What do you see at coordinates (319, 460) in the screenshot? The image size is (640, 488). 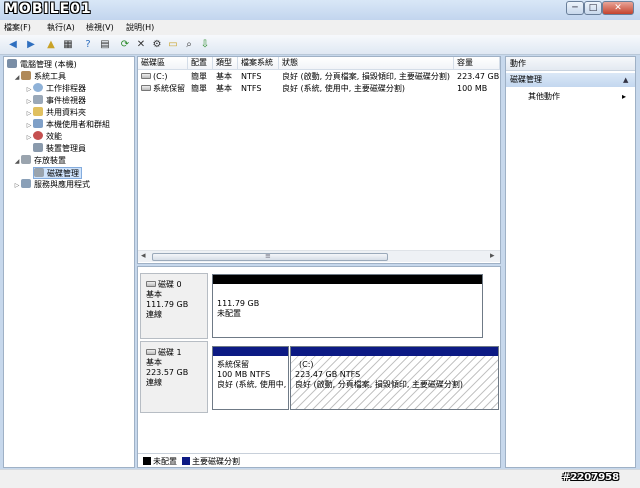 I see `legend: 未配置 主要磁碟分割` at bounding box center [319, 460].